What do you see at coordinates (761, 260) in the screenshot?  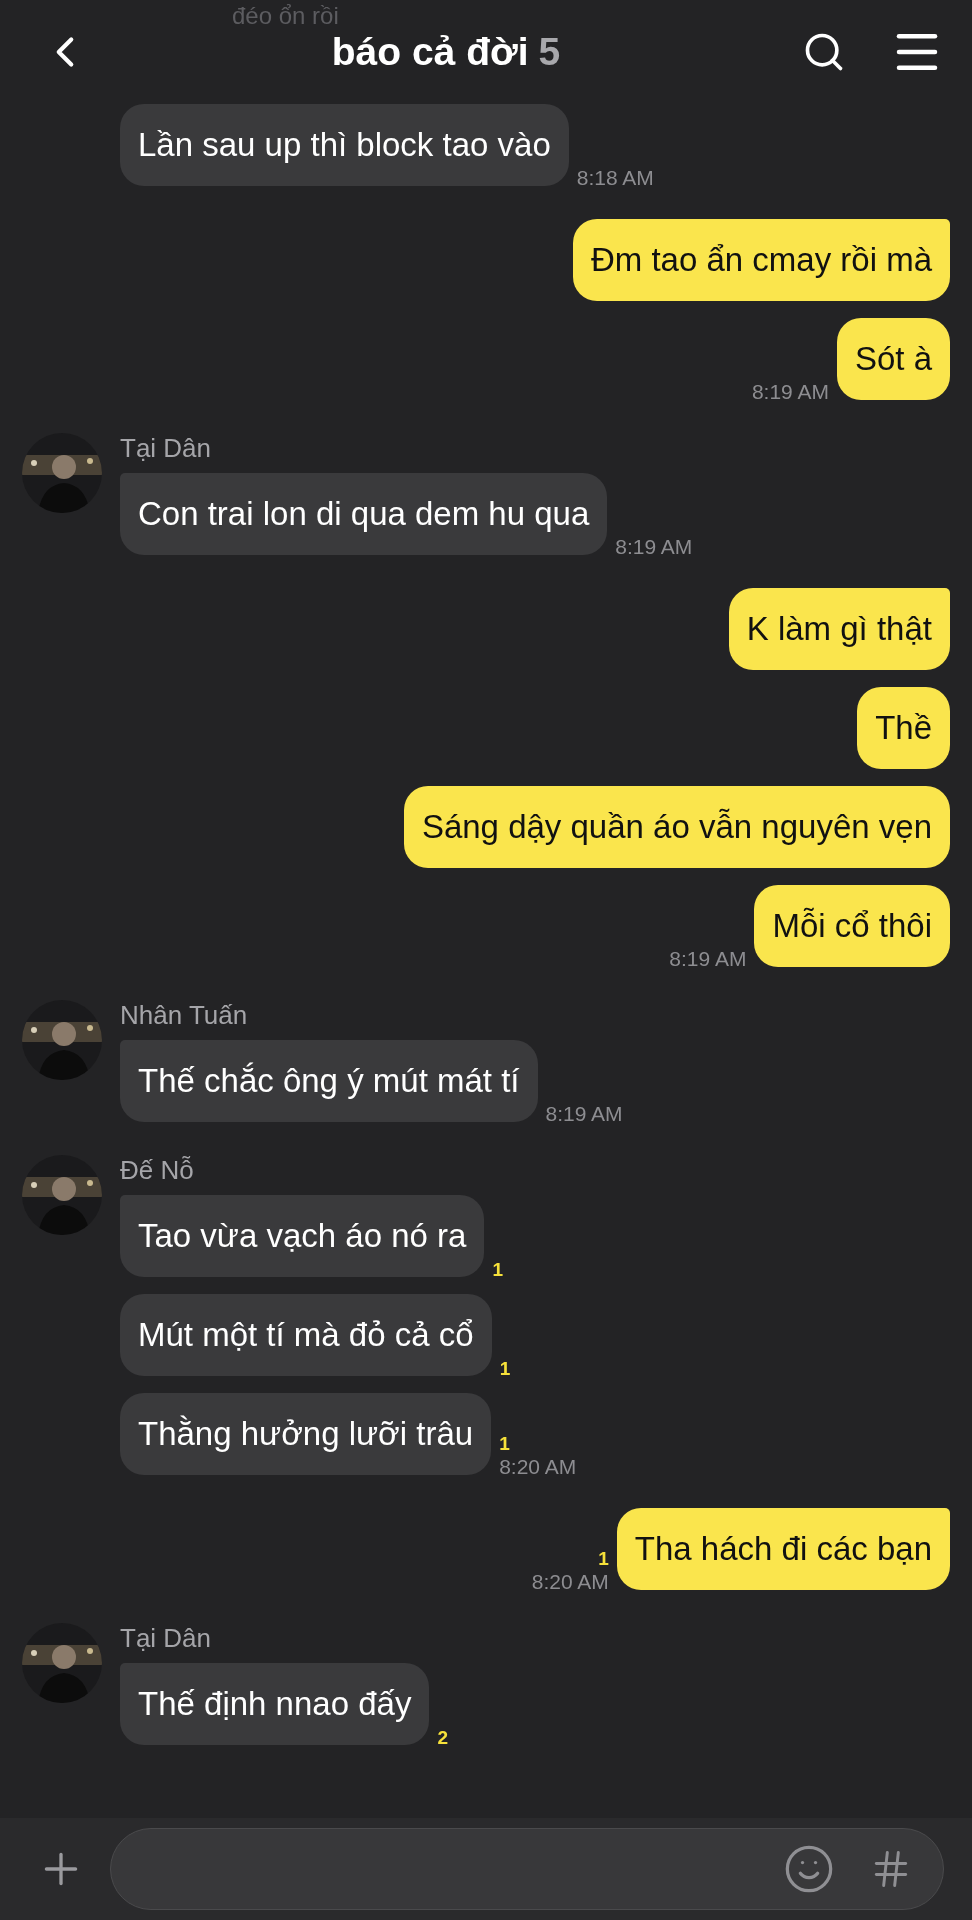 I see `message-bubble: Đm tao ẩn cmay rồi mà` at bounding box center [761, 260].